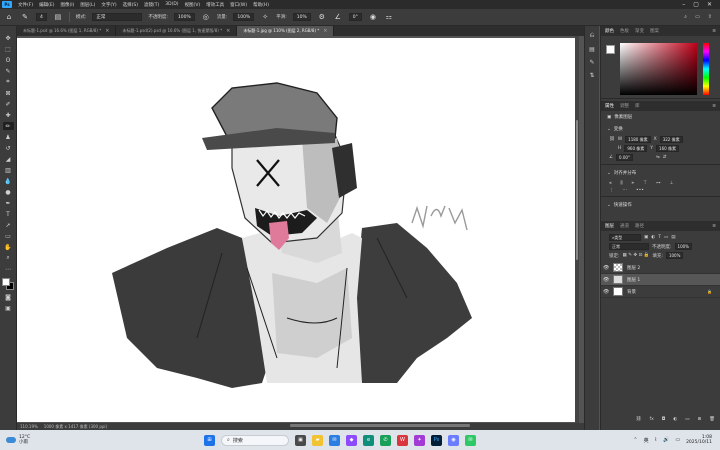 Image resolution: width=720 pixels, height=450 pixels. I want to click on pressure-size-icon: ◉, so click(373, 17).